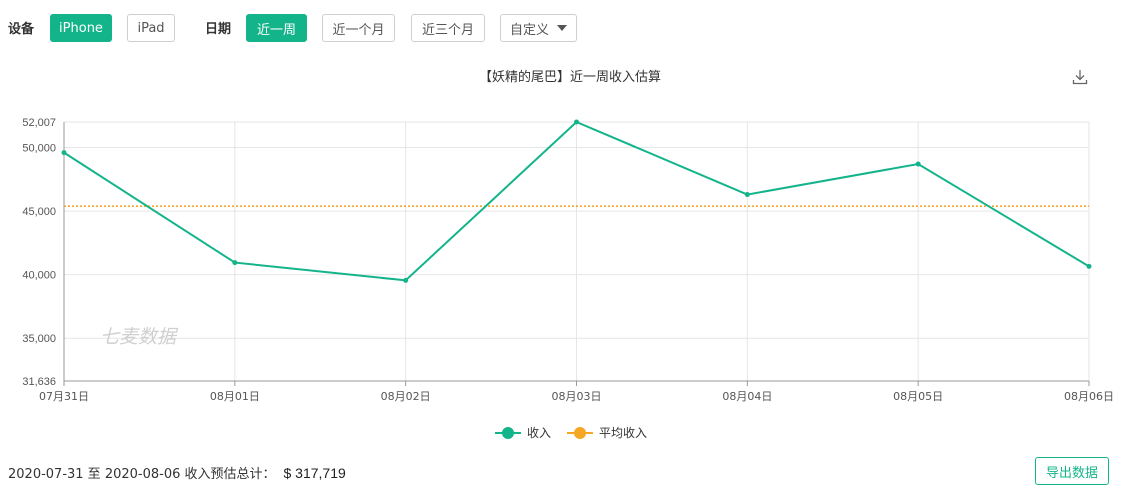 Image resolution: width=1125 pixels, height=489 pixels. I want to click on date-label: 日期, so click(218, 29).